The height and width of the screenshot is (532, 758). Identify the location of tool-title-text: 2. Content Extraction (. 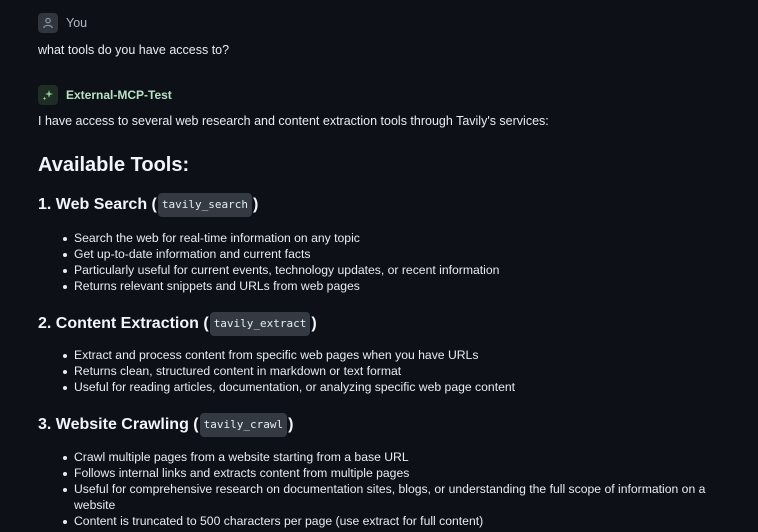
(123, 323).